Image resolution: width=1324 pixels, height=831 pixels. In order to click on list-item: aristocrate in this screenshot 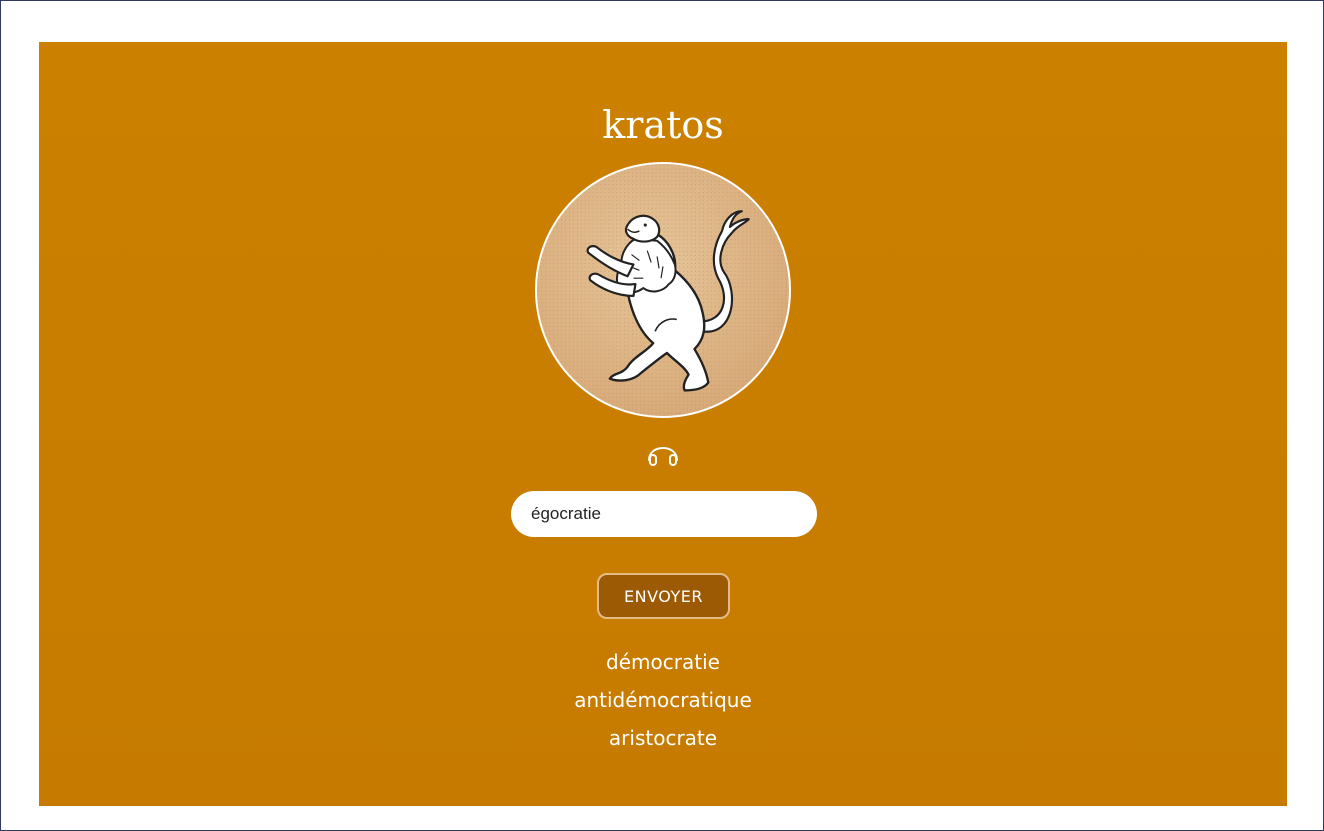, I will do `click(663, 738)`.